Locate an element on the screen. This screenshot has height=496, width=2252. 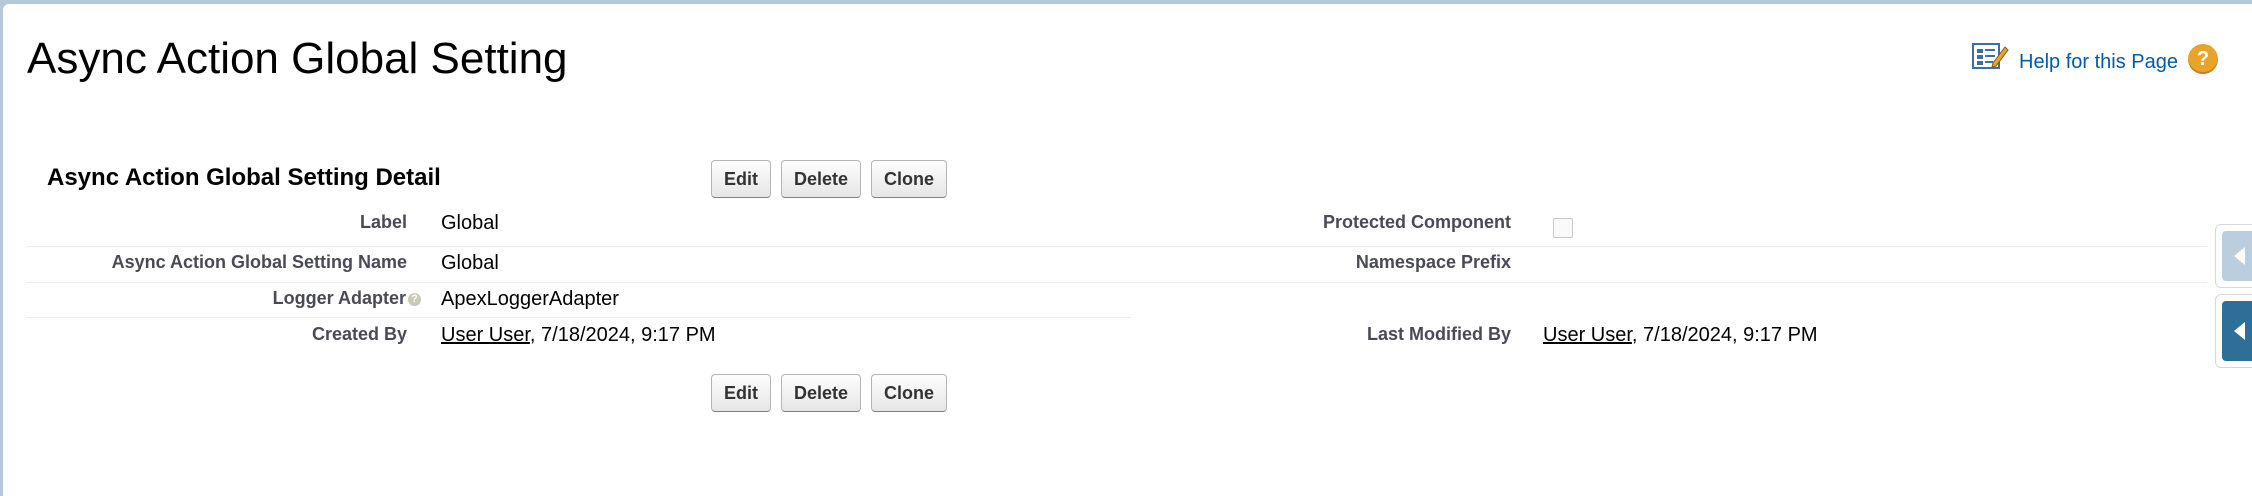
info-icon: ? is located at coordinates (414, 299).